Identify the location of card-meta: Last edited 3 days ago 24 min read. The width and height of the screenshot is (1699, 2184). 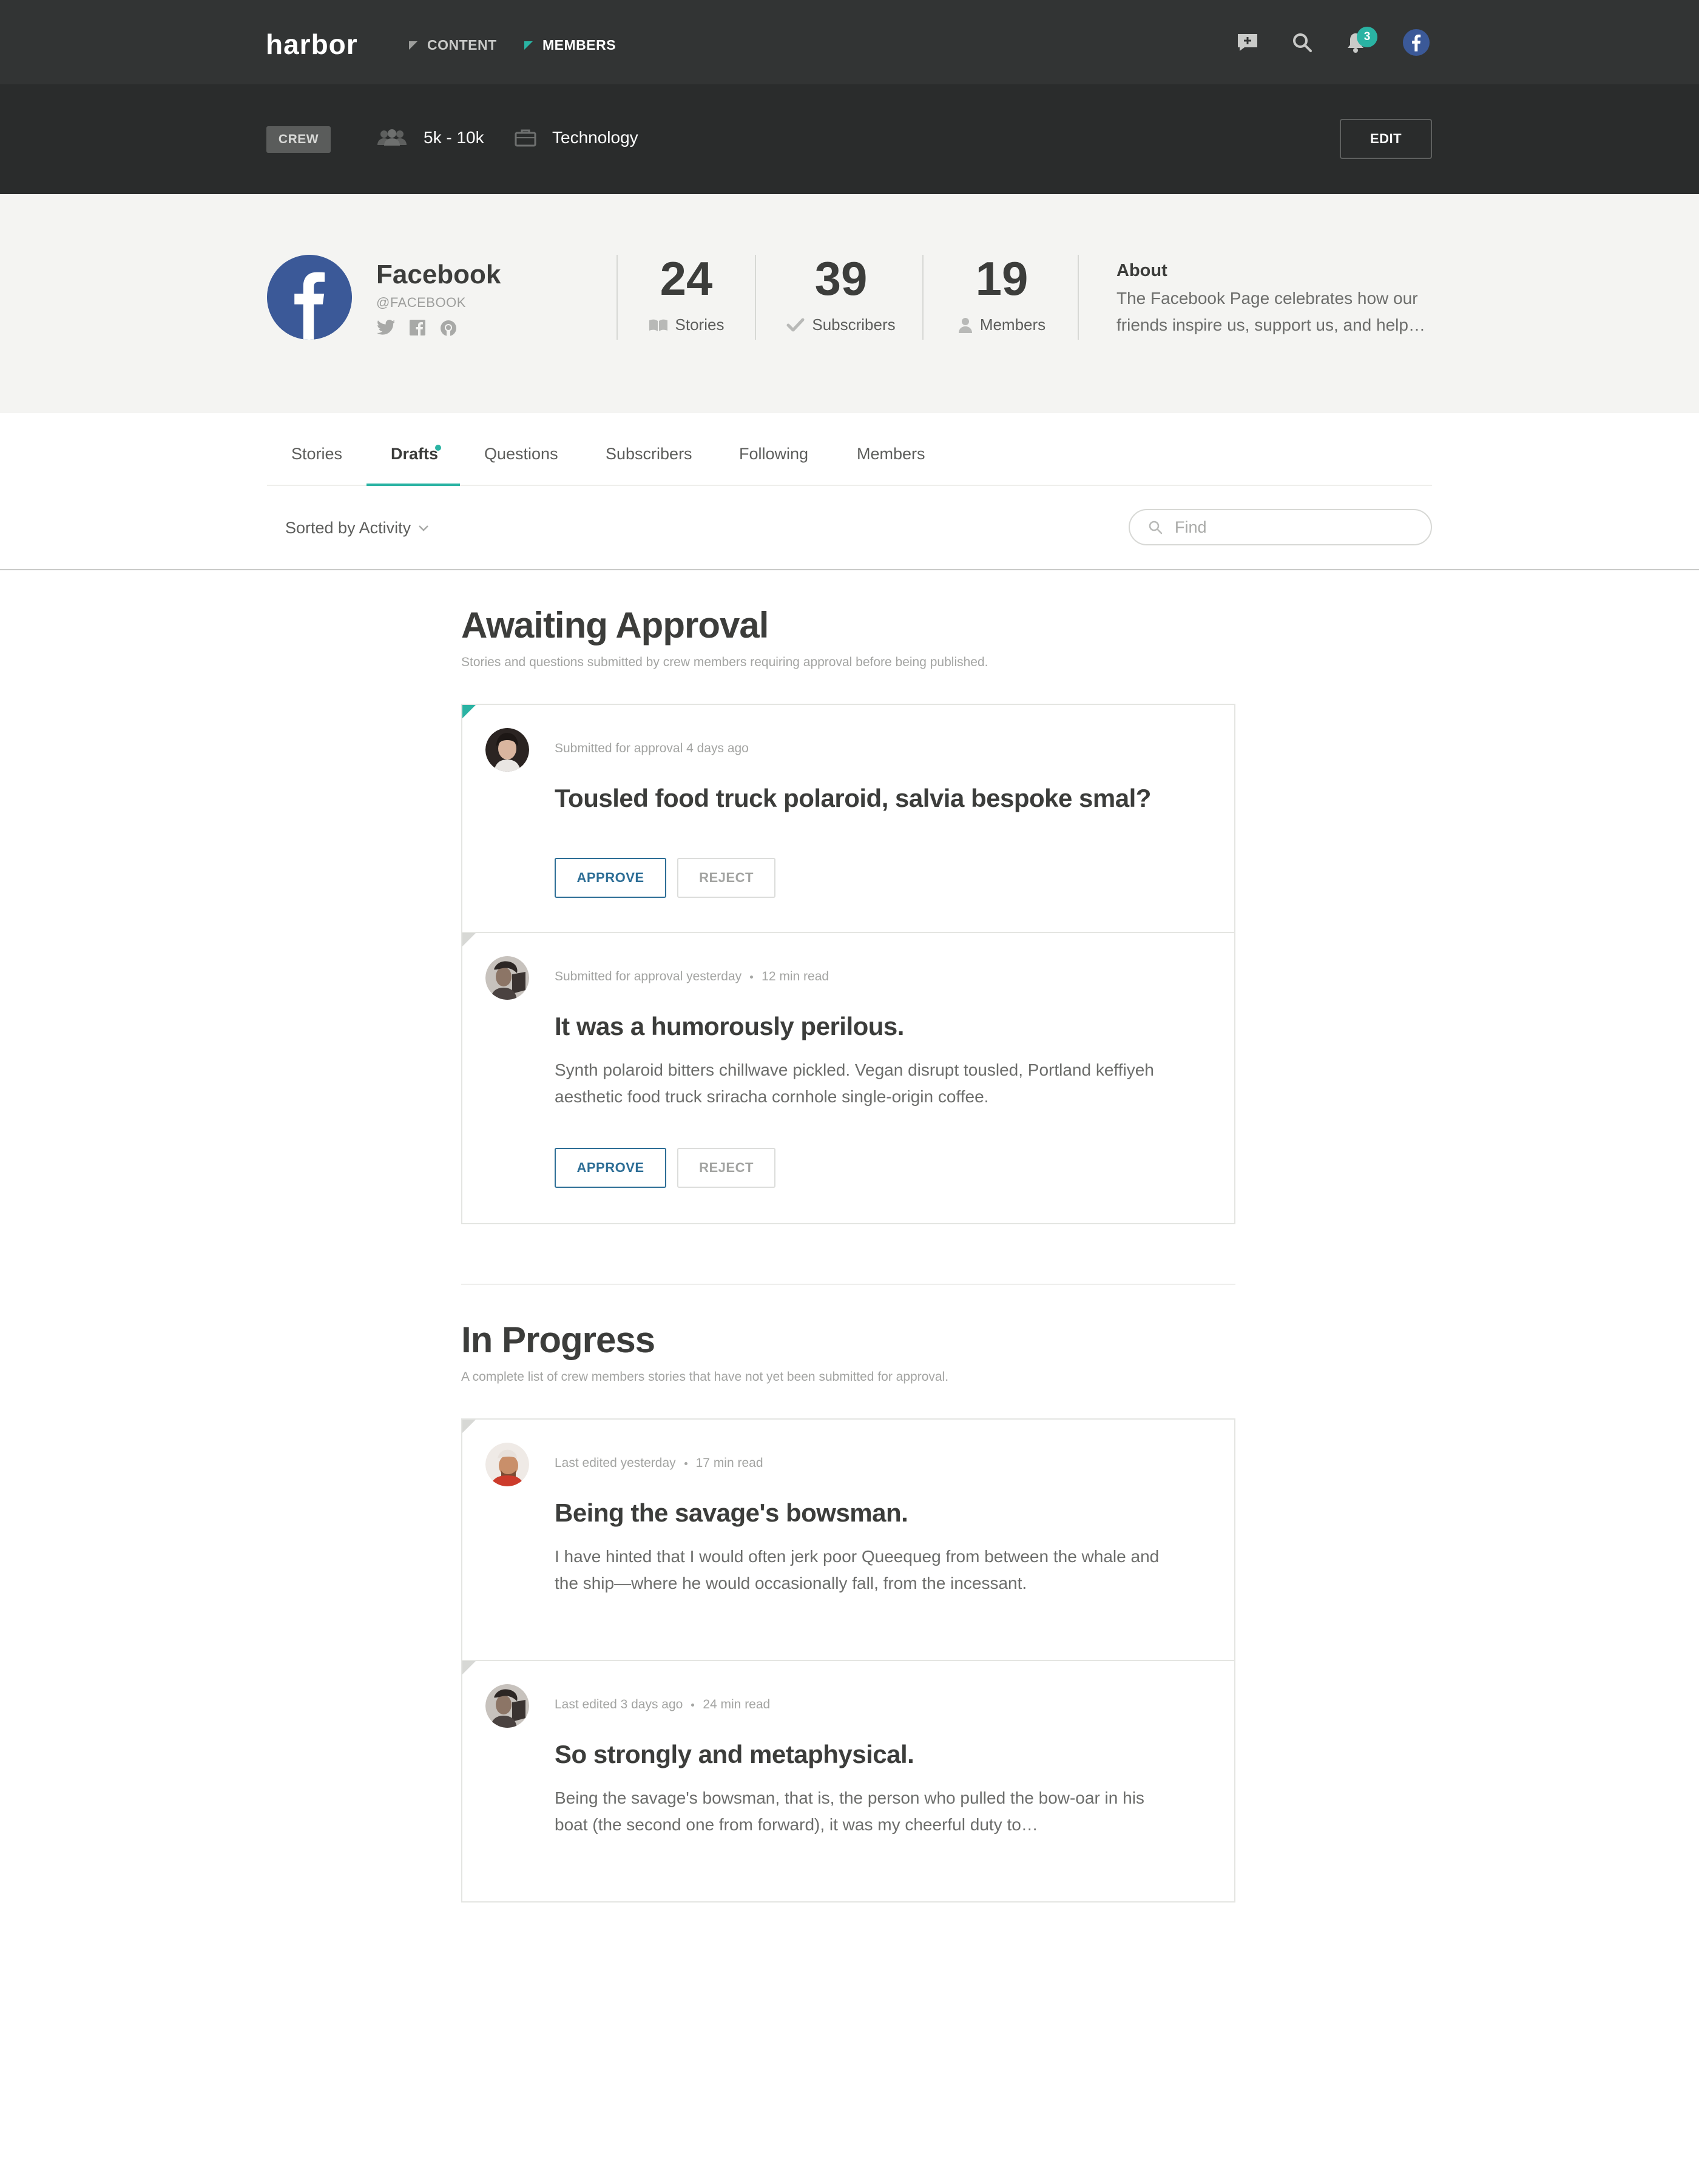
(662, 1704).